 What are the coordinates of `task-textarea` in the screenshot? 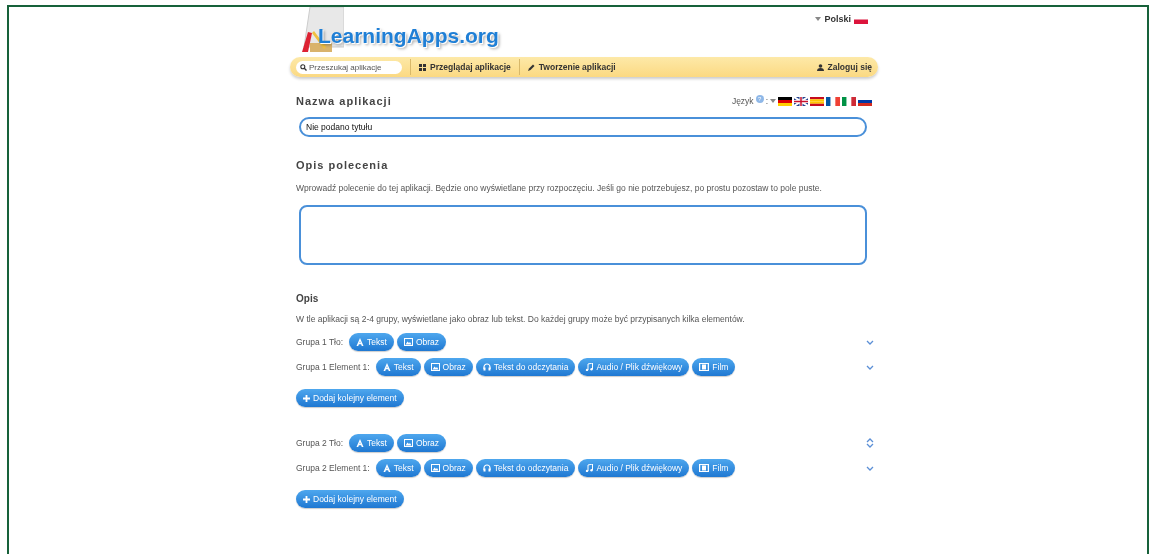 It's located at (583, 235).